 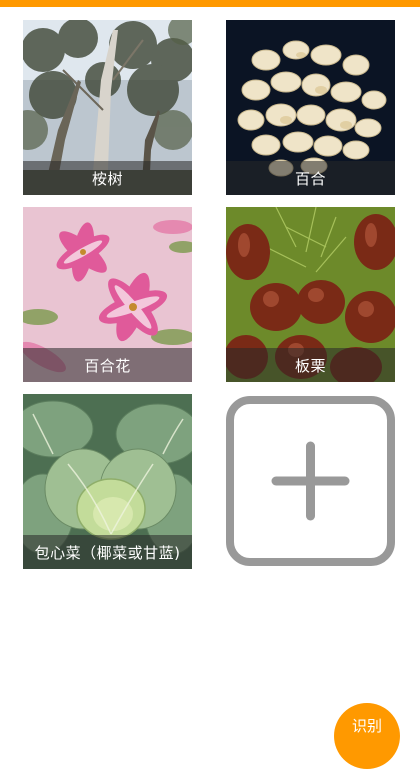 What do you see at coordinates (310, 365) in the screenshot?
I see `gallery-item-label: 板栗` at bounding box center [310, 365].